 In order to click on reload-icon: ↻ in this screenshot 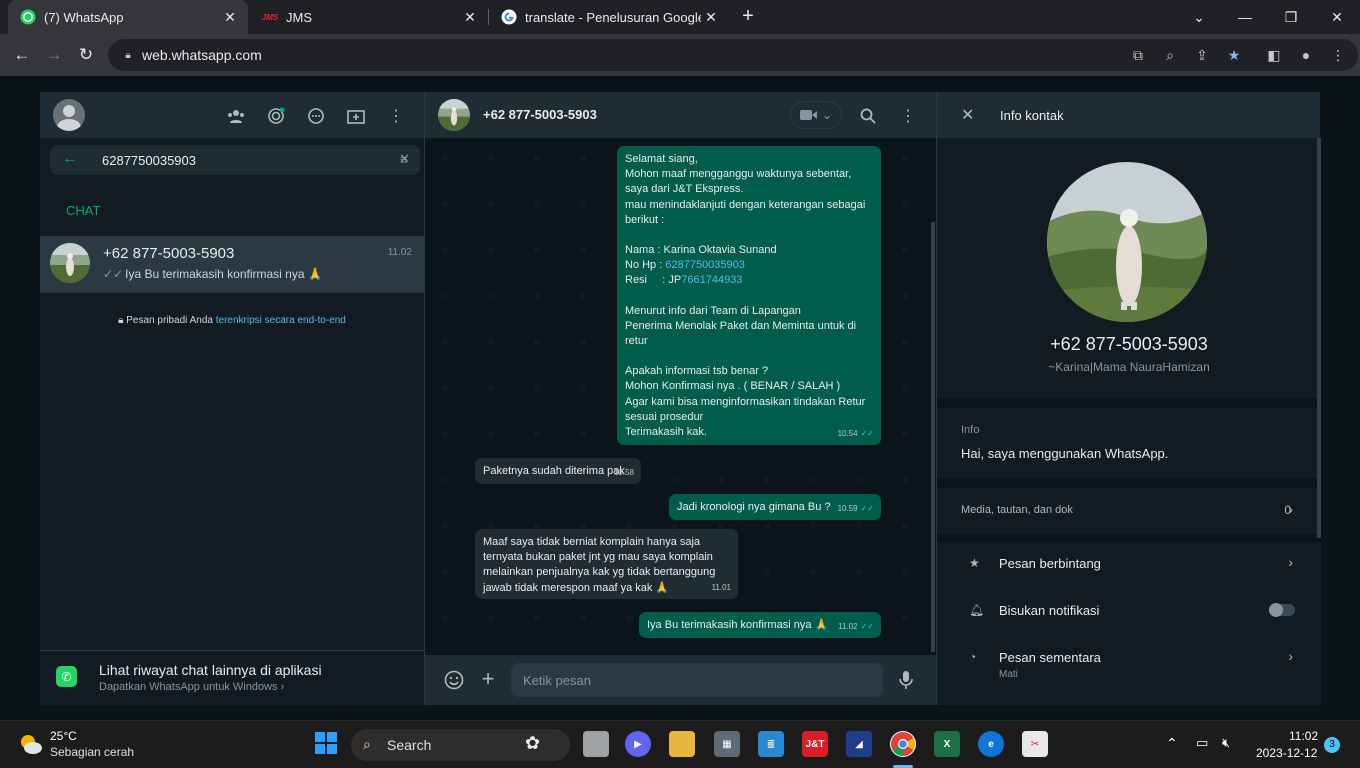, I will do `click(86, 55)`.